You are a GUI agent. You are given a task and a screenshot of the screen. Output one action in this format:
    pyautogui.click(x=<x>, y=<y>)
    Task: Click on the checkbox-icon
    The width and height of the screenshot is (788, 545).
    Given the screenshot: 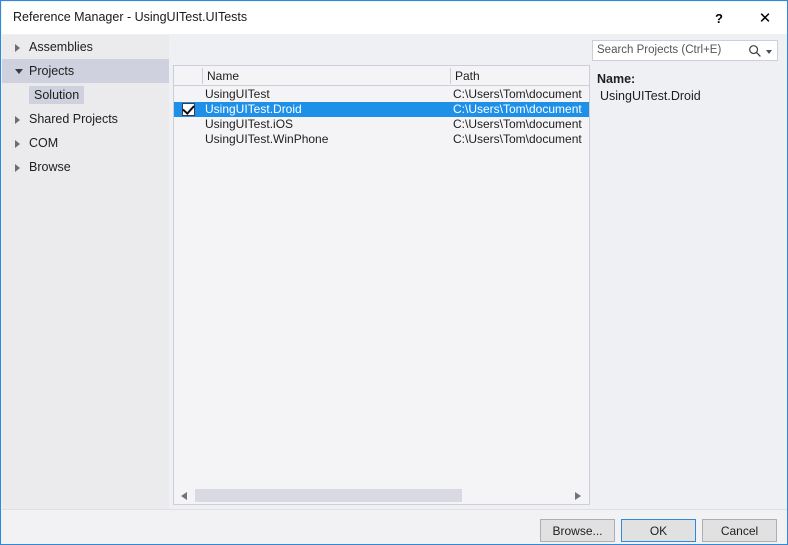 What is the action you would take?
    pyautogui.click(x=188, y=109)
    